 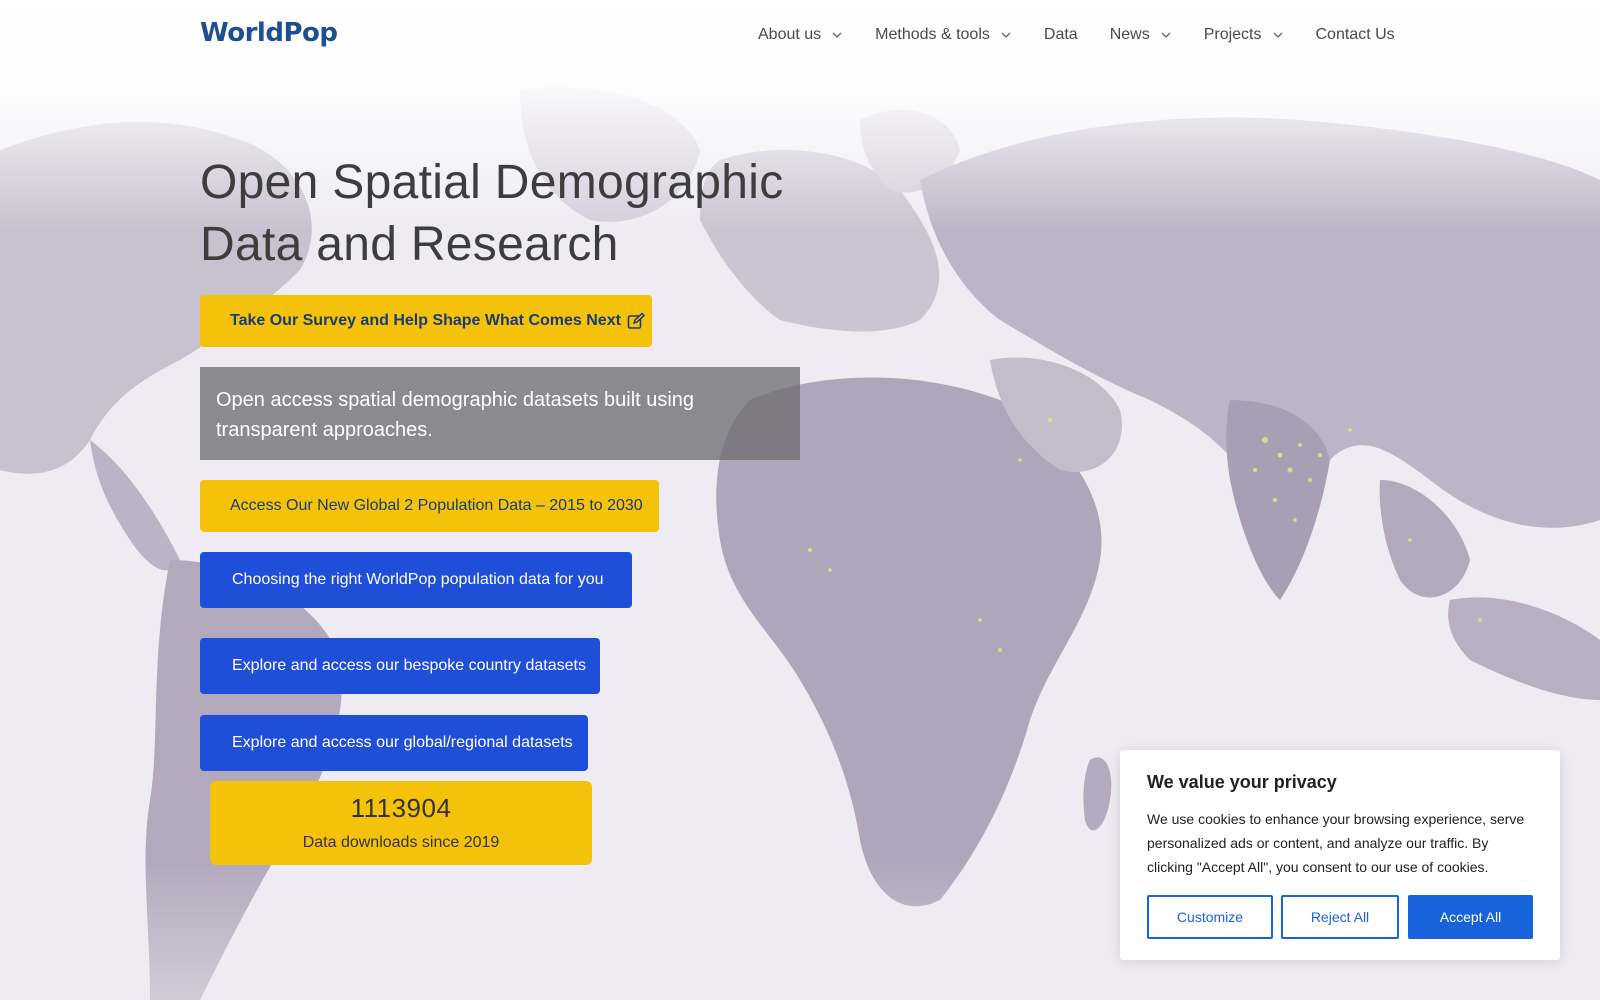 What do you see at coordinates (790, 34) in the screenshot?
I see `nav-label: About us` at bounding box center [790, 34].